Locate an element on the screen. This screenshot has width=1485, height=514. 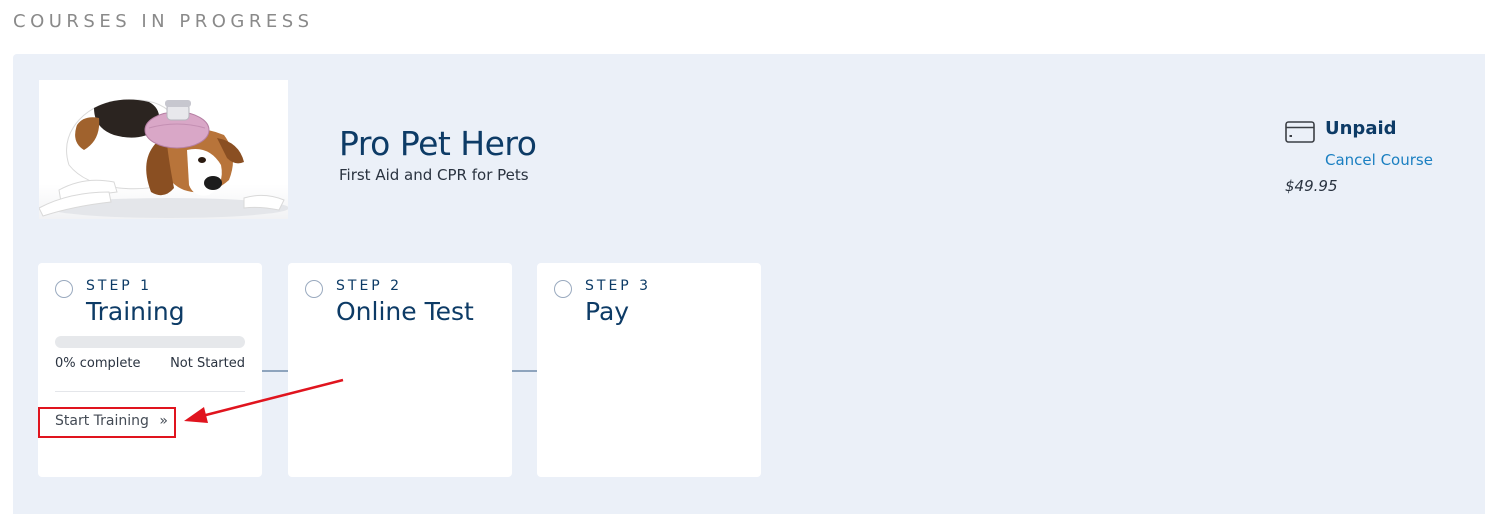
course-subtitle: First Aid and CPR for Pets is located at coordinates (434, 175).